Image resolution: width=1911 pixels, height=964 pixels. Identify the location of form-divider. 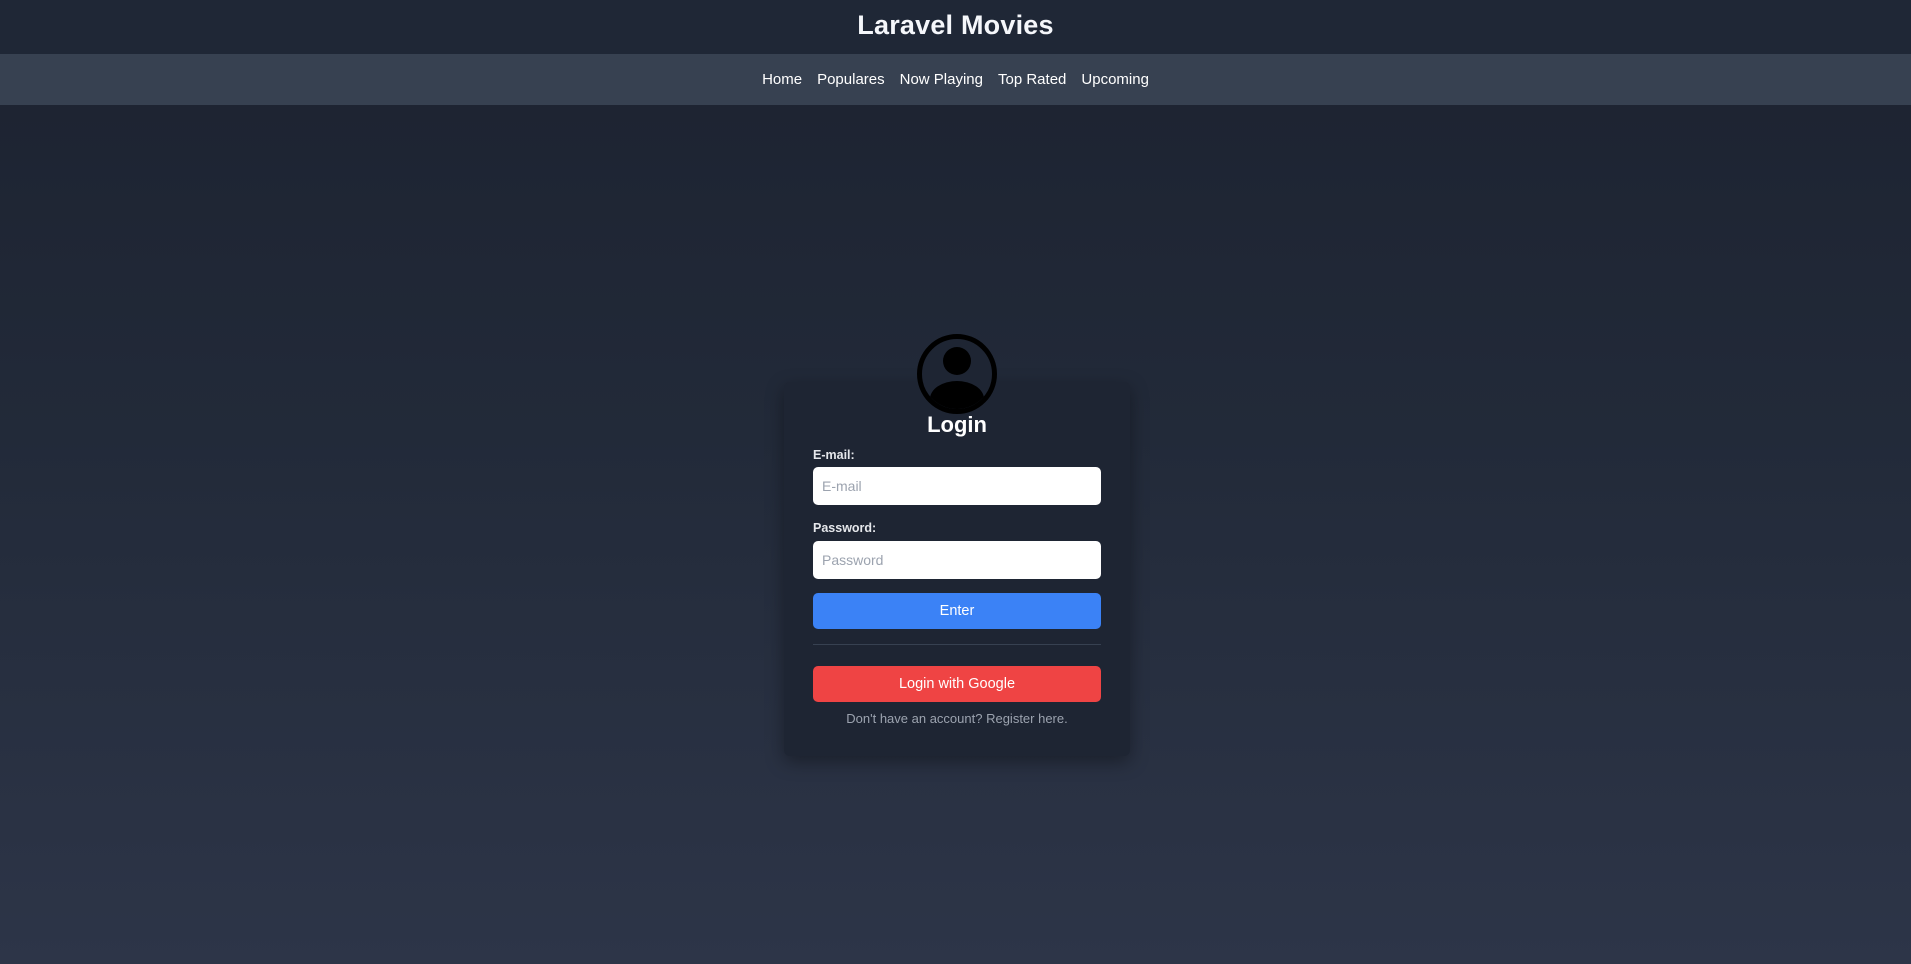
(957, 644).